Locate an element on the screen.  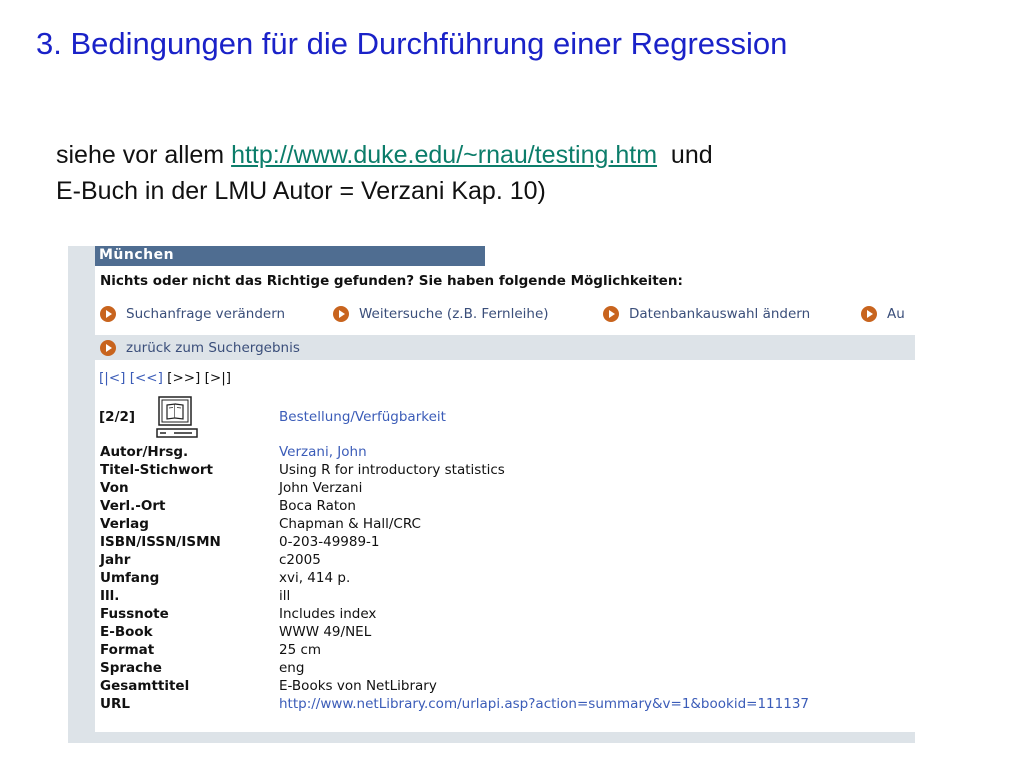
option-suchanfrage: Suchanfrage verändern is located at coordinates (192, 314).